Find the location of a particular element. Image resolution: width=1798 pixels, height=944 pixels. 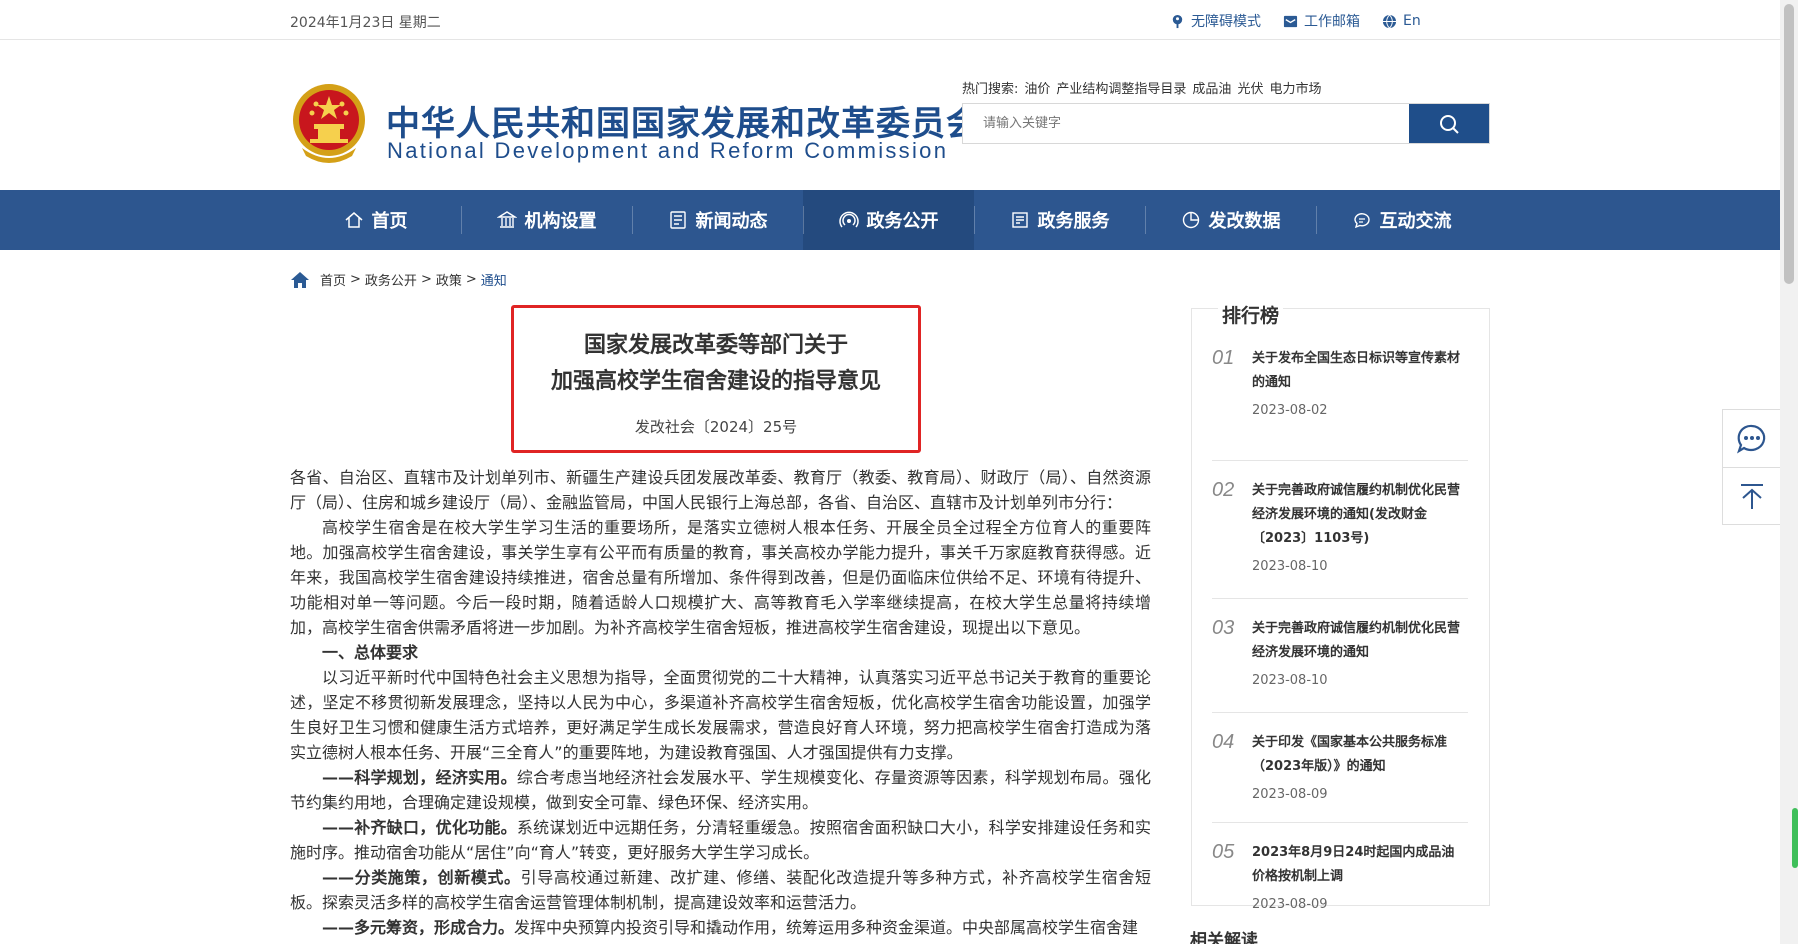

pie-chart-icon is located at coordinates (1190, 220).